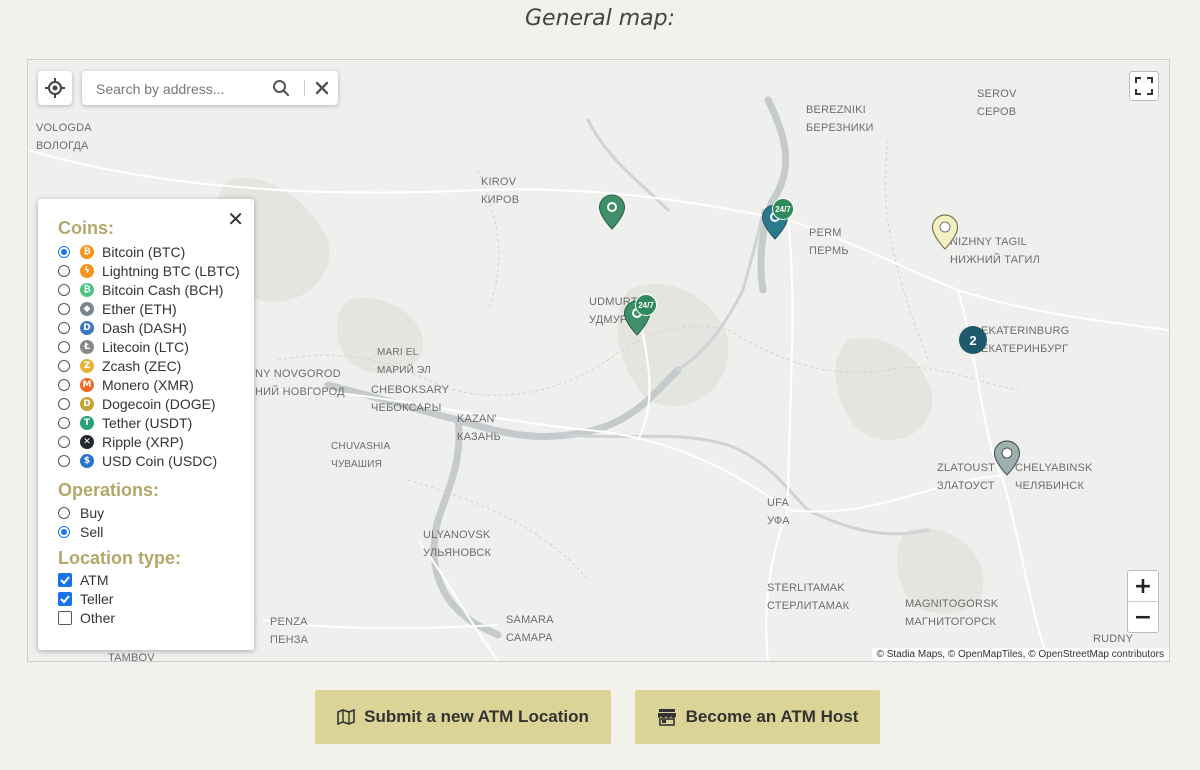 The height and width of the screenshot is (770, 1200). Describe the element at coordinates (87, 270) in the screenshot. I see `coin-icon: ϟ` at that location.